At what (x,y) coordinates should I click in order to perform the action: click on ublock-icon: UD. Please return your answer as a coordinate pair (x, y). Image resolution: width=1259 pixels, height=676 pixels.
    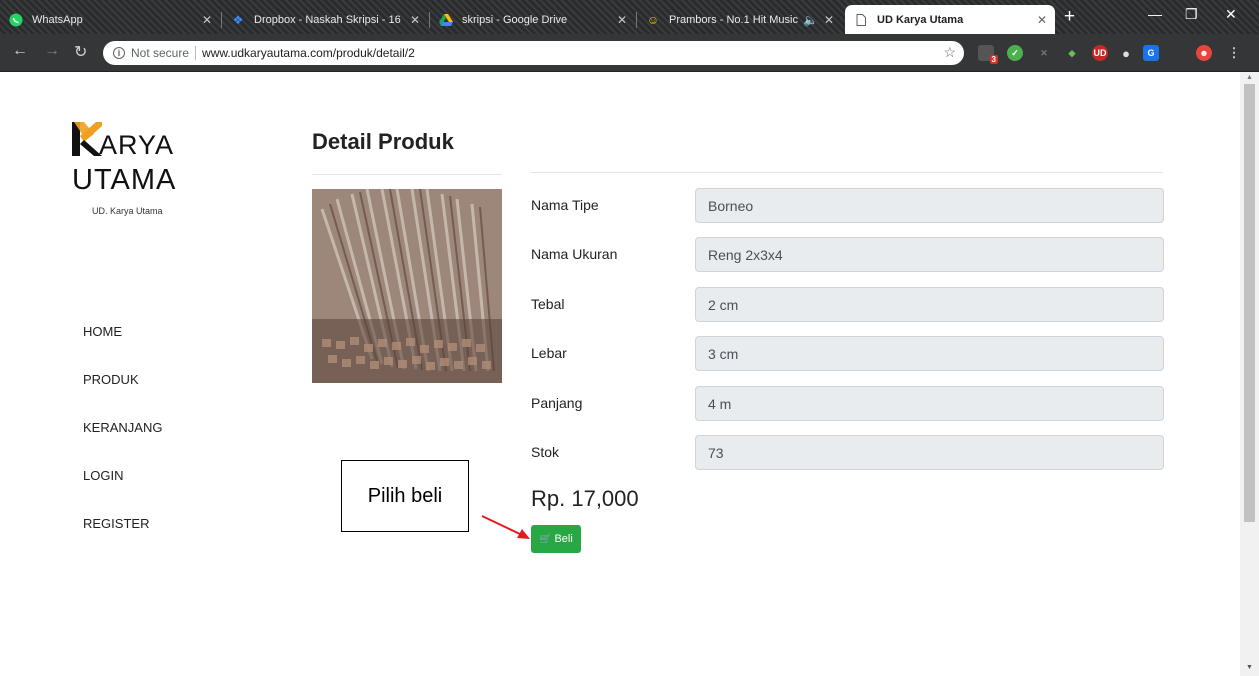
    Looking at the image, I should click on (1100, 53).